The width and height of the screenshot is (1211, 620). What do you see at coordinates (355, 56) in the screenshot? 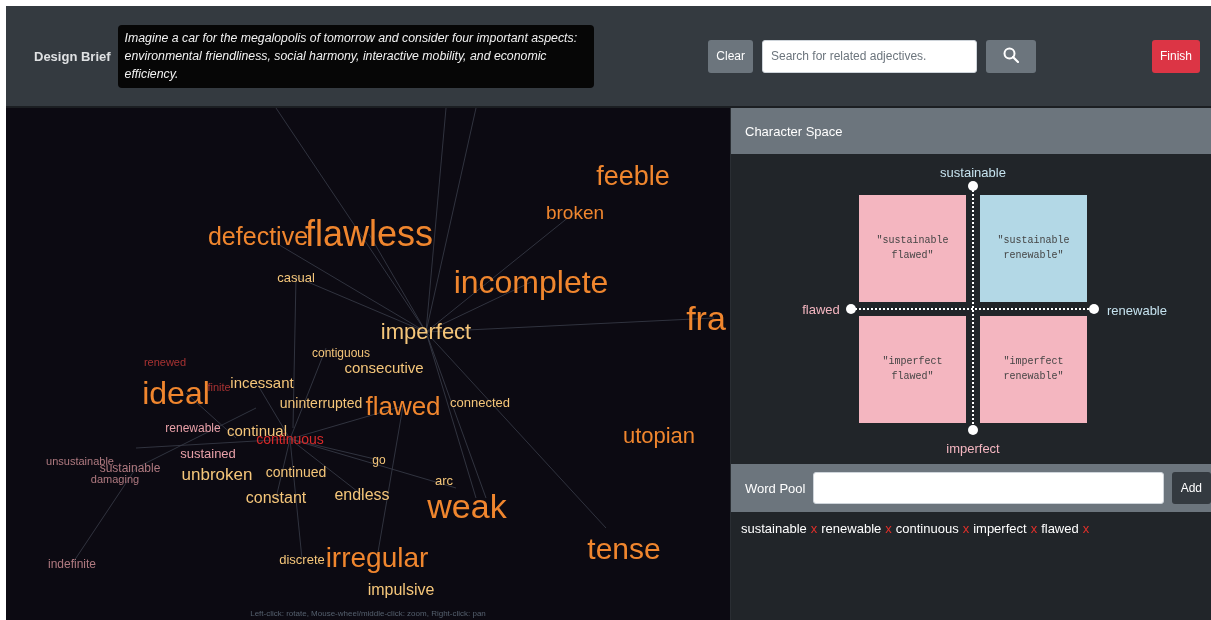
I see `design-brief-text: Imagine a car for the megalopolis of tomorrow and consider four important aspects: environmental friendliness, social harmony, interactive mobility, and economic efficiency.` at bounding box center [355, 56].